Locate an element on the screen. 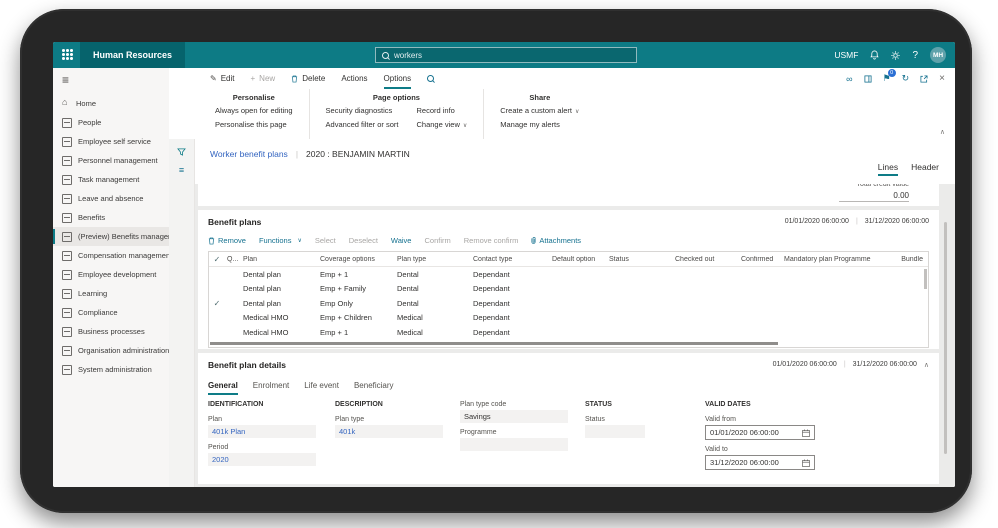 The width and height of the screenshot is (998, 528). sidebar-item-leave-and-absence: Leave and absence is located at coordinates (111, 198).